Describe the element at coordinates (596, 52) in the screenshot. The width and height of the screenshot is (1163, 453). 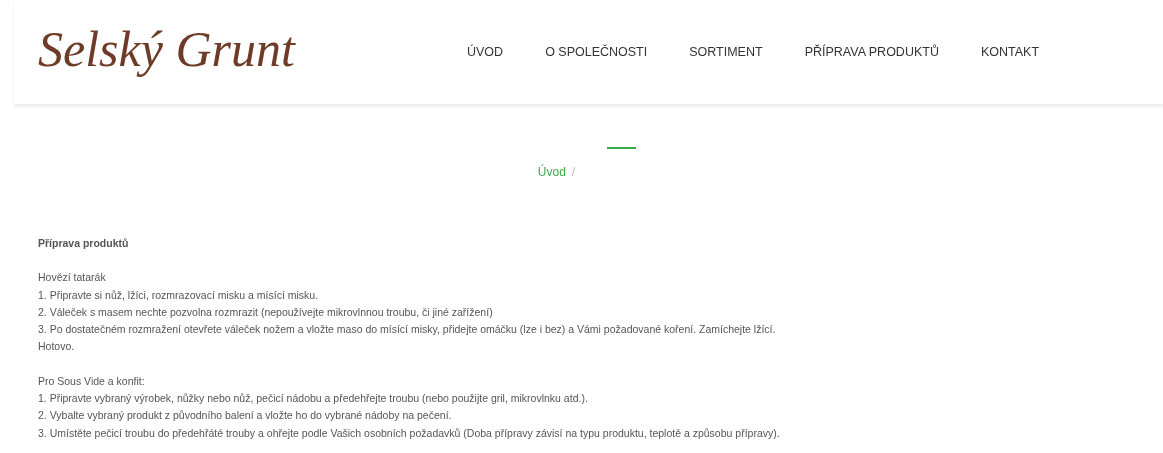
I see `nav-link: O SPOLEČNOSTI` at that location.